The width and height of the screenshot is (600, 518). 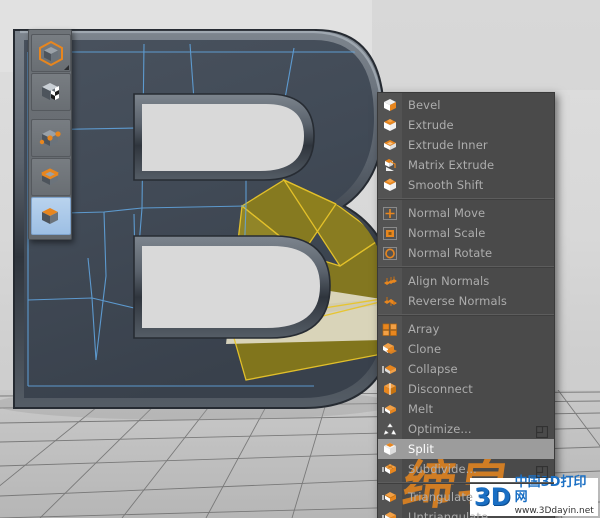 I want to click on toolbar-button-edges-mode, so click(x=51, y=177).